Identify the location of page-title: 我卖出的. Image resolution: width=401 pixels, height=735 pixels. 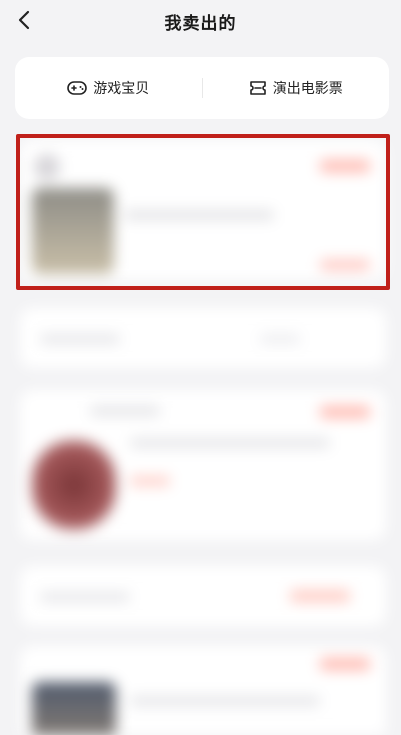
(200, 24).